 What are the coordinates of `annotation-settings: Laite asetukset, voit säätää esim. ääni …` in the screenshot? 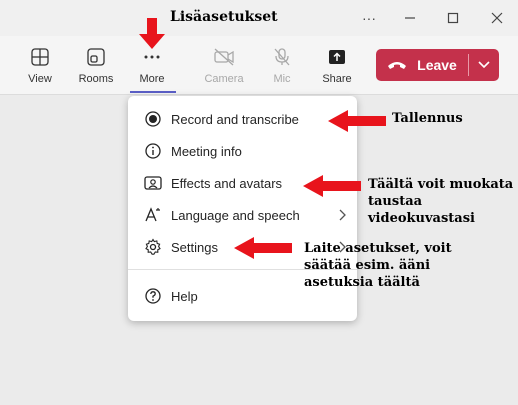 It's located at (378, 265).